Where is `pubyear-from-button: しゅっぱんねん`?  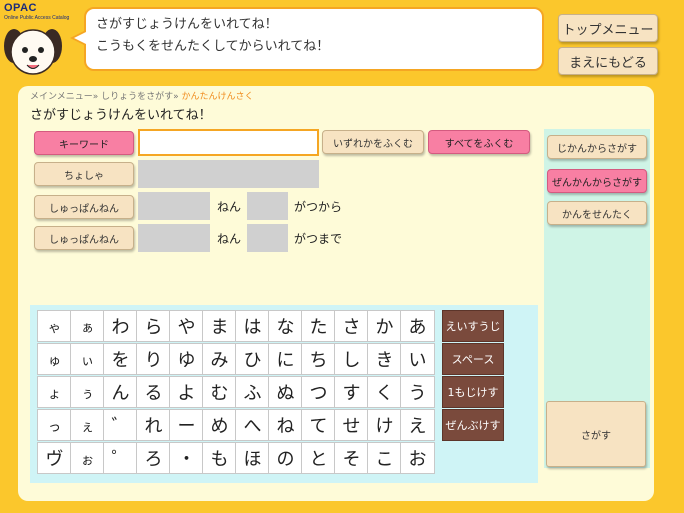 pubyear-from-button: しゅっぱんねん is located at coordinates (84, 207).